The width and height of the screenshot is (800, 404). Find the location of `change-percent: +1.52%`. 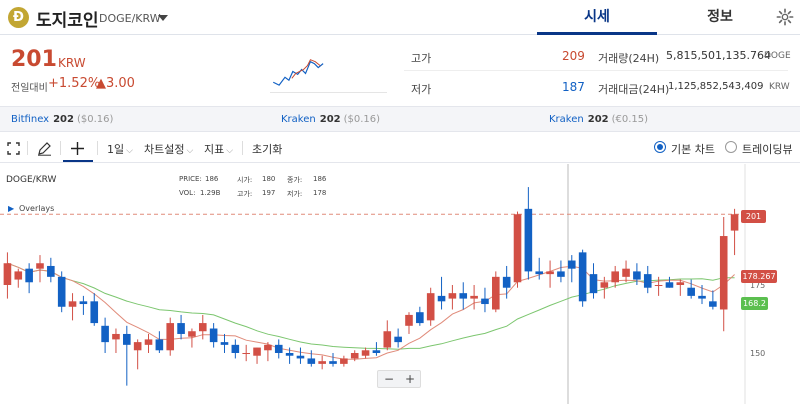

change-percent: +1.52% is located at coordinates (74, 83).